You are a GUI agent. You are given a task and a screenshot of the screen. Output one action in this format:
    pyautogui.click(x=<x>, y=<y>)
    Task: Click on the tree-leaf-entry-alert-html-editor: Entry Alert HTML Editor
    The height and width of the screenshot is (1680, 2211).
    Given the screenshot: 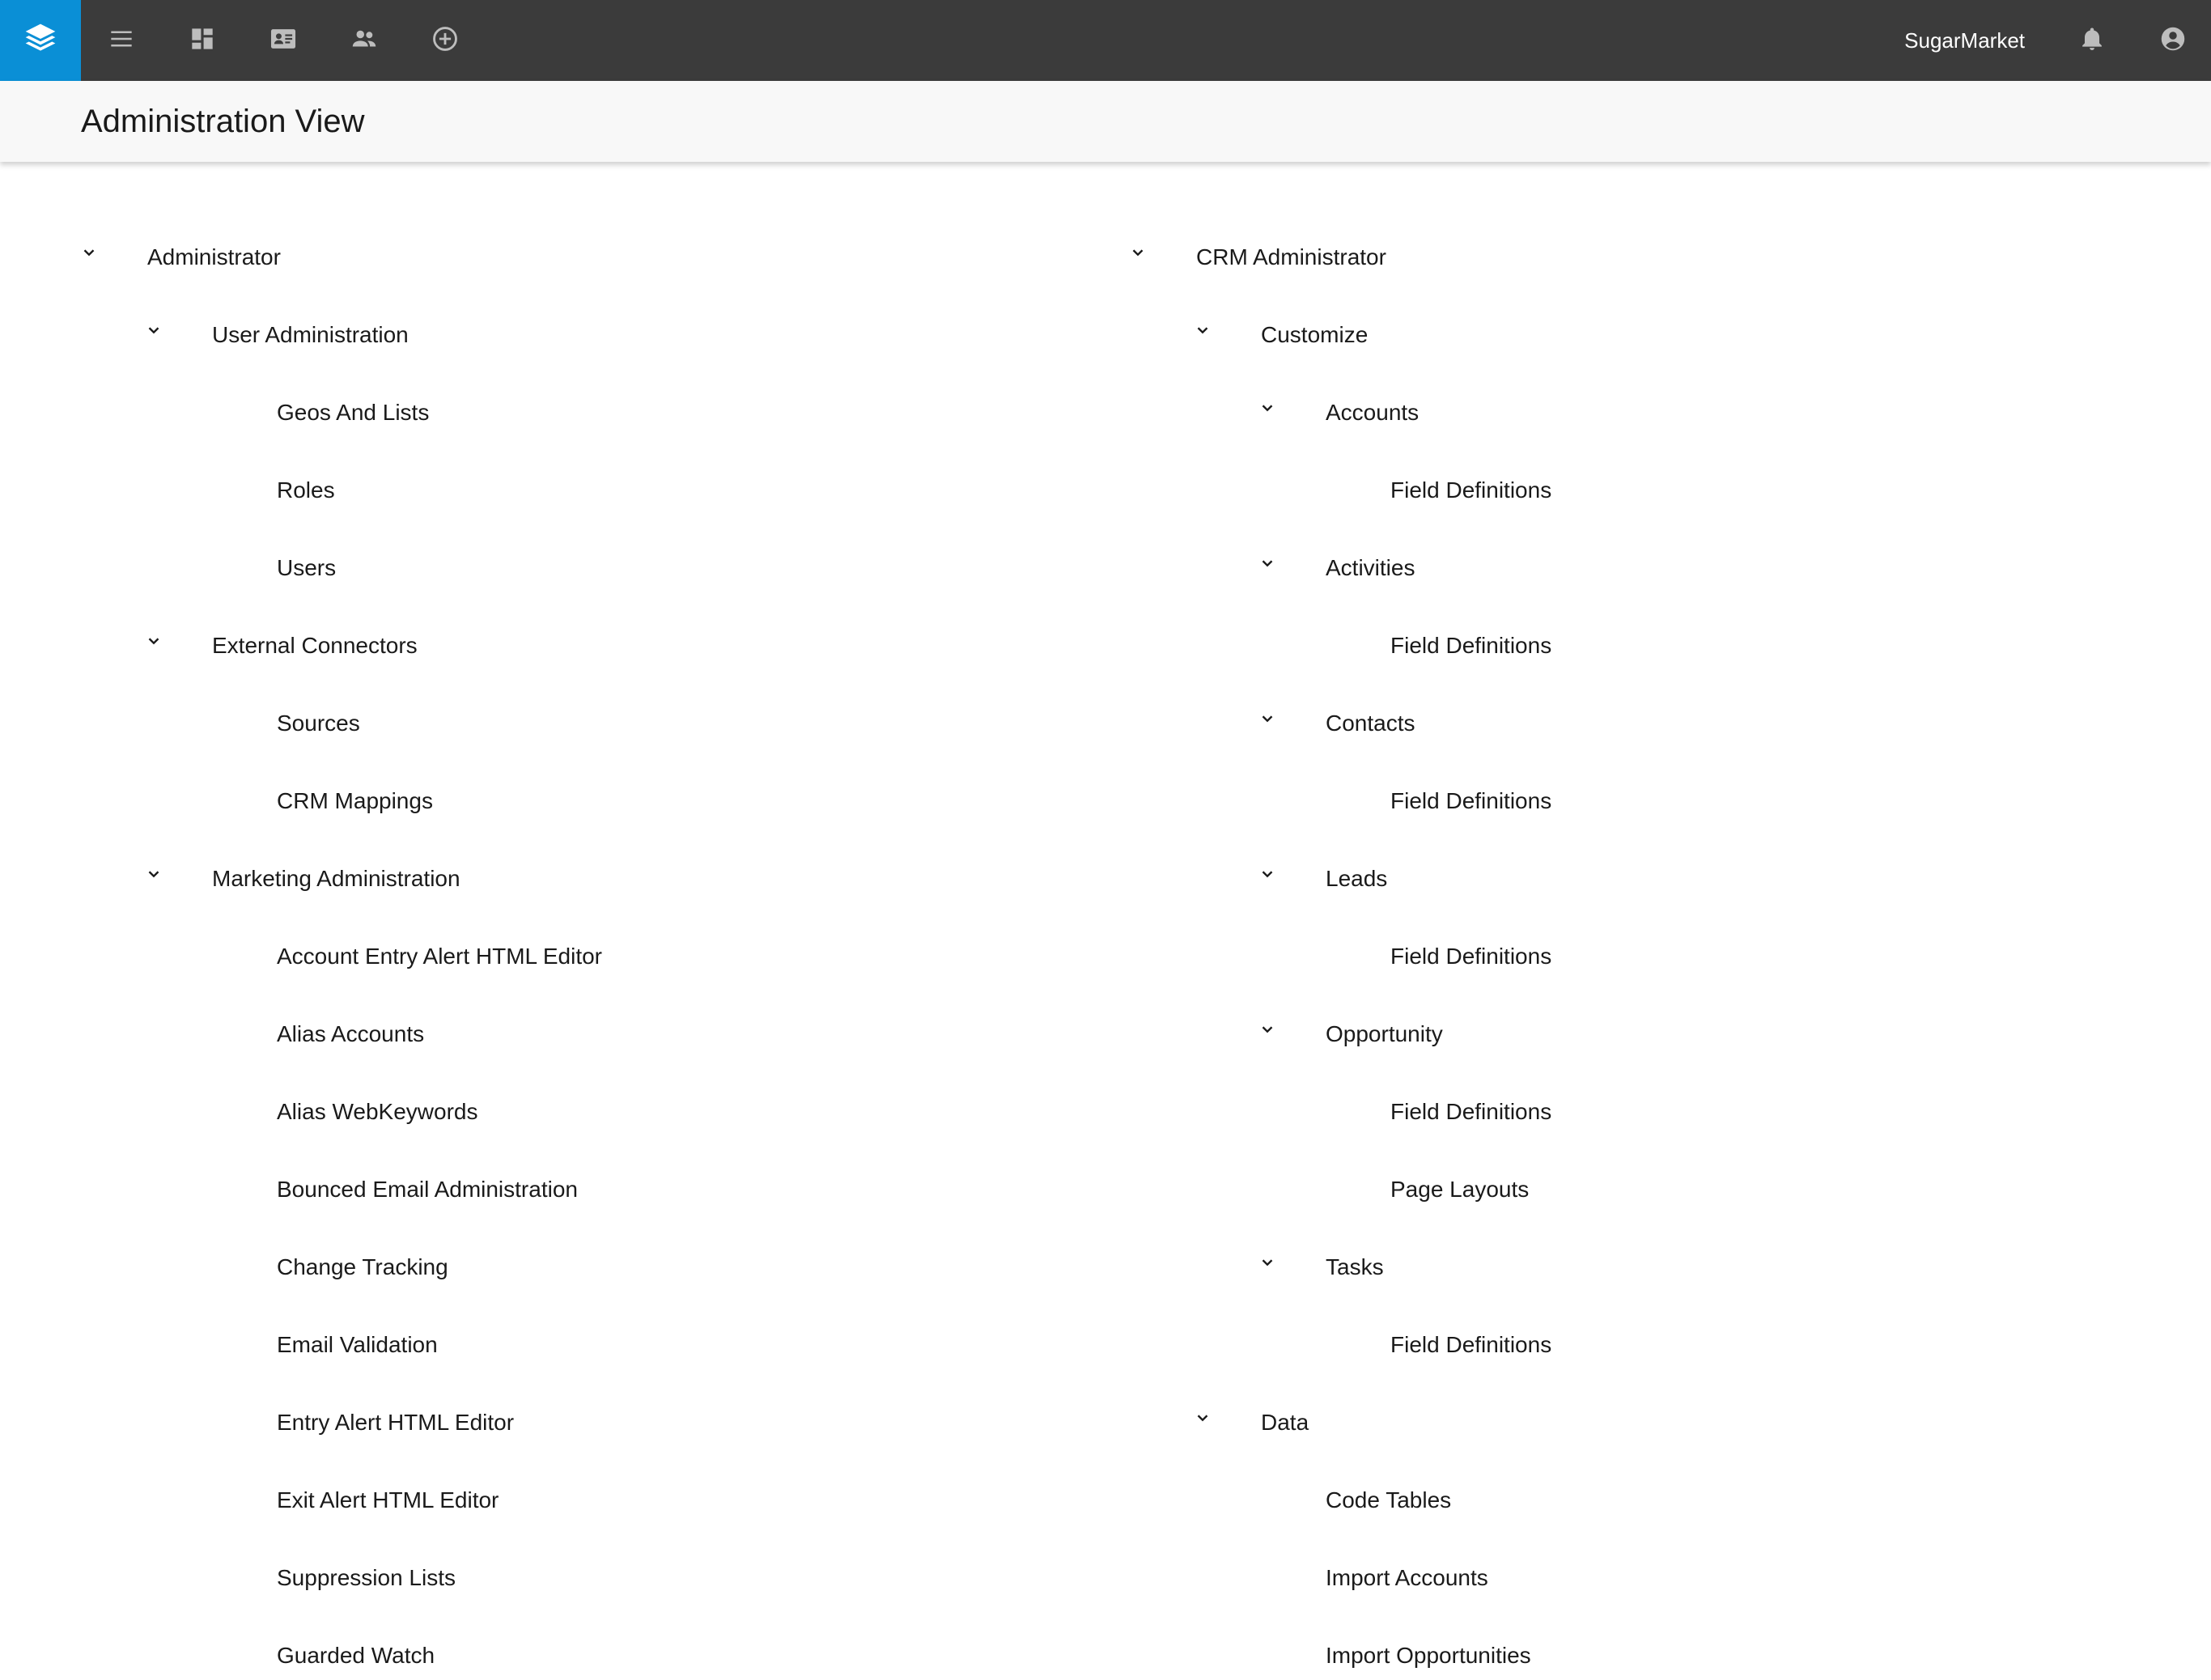 What is the action you would take?
    pyautogui.click(x=395, y=1423)
    